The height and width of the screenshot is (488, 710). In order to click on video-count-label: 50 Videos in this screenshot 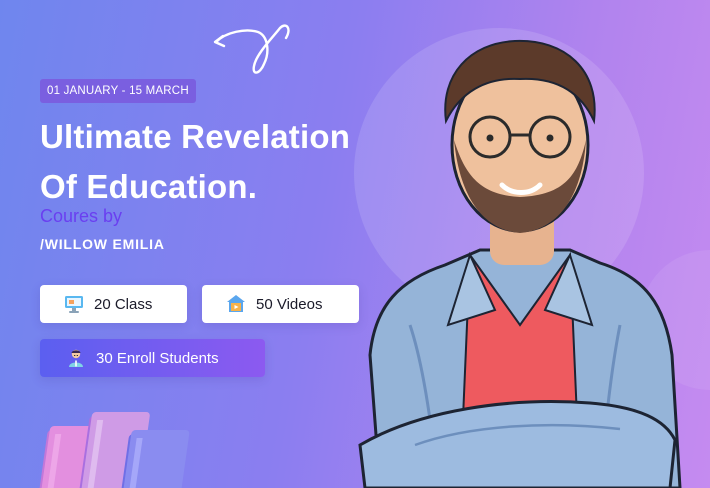, I will do `click(289, 304)`.